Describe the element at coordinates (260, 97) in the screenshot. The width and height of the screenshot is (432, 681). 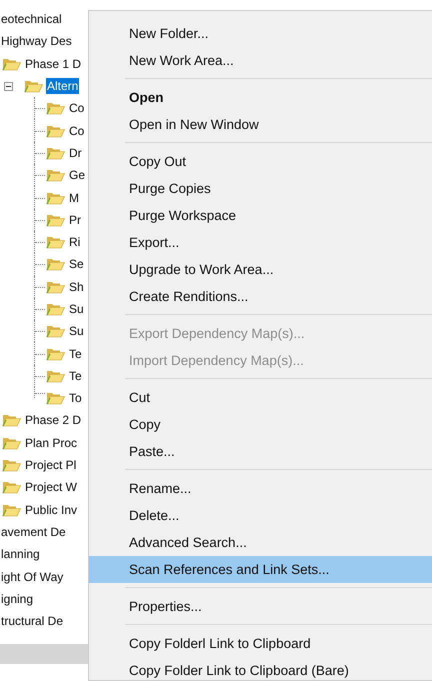
I see `menu-item: Open` at that location.